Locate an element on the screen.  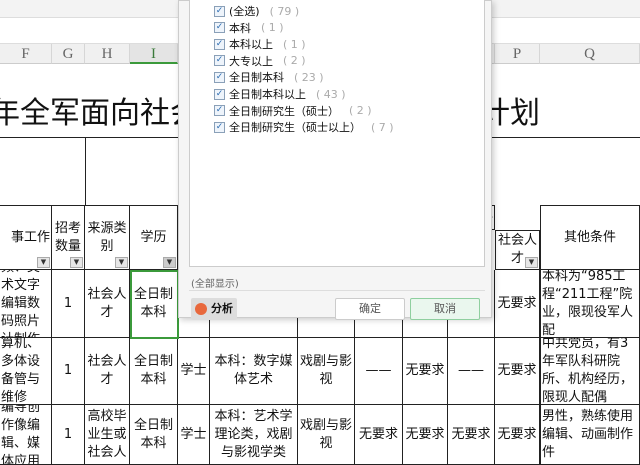
option-count: ( 7 ) is located at coordinates (382, 127).